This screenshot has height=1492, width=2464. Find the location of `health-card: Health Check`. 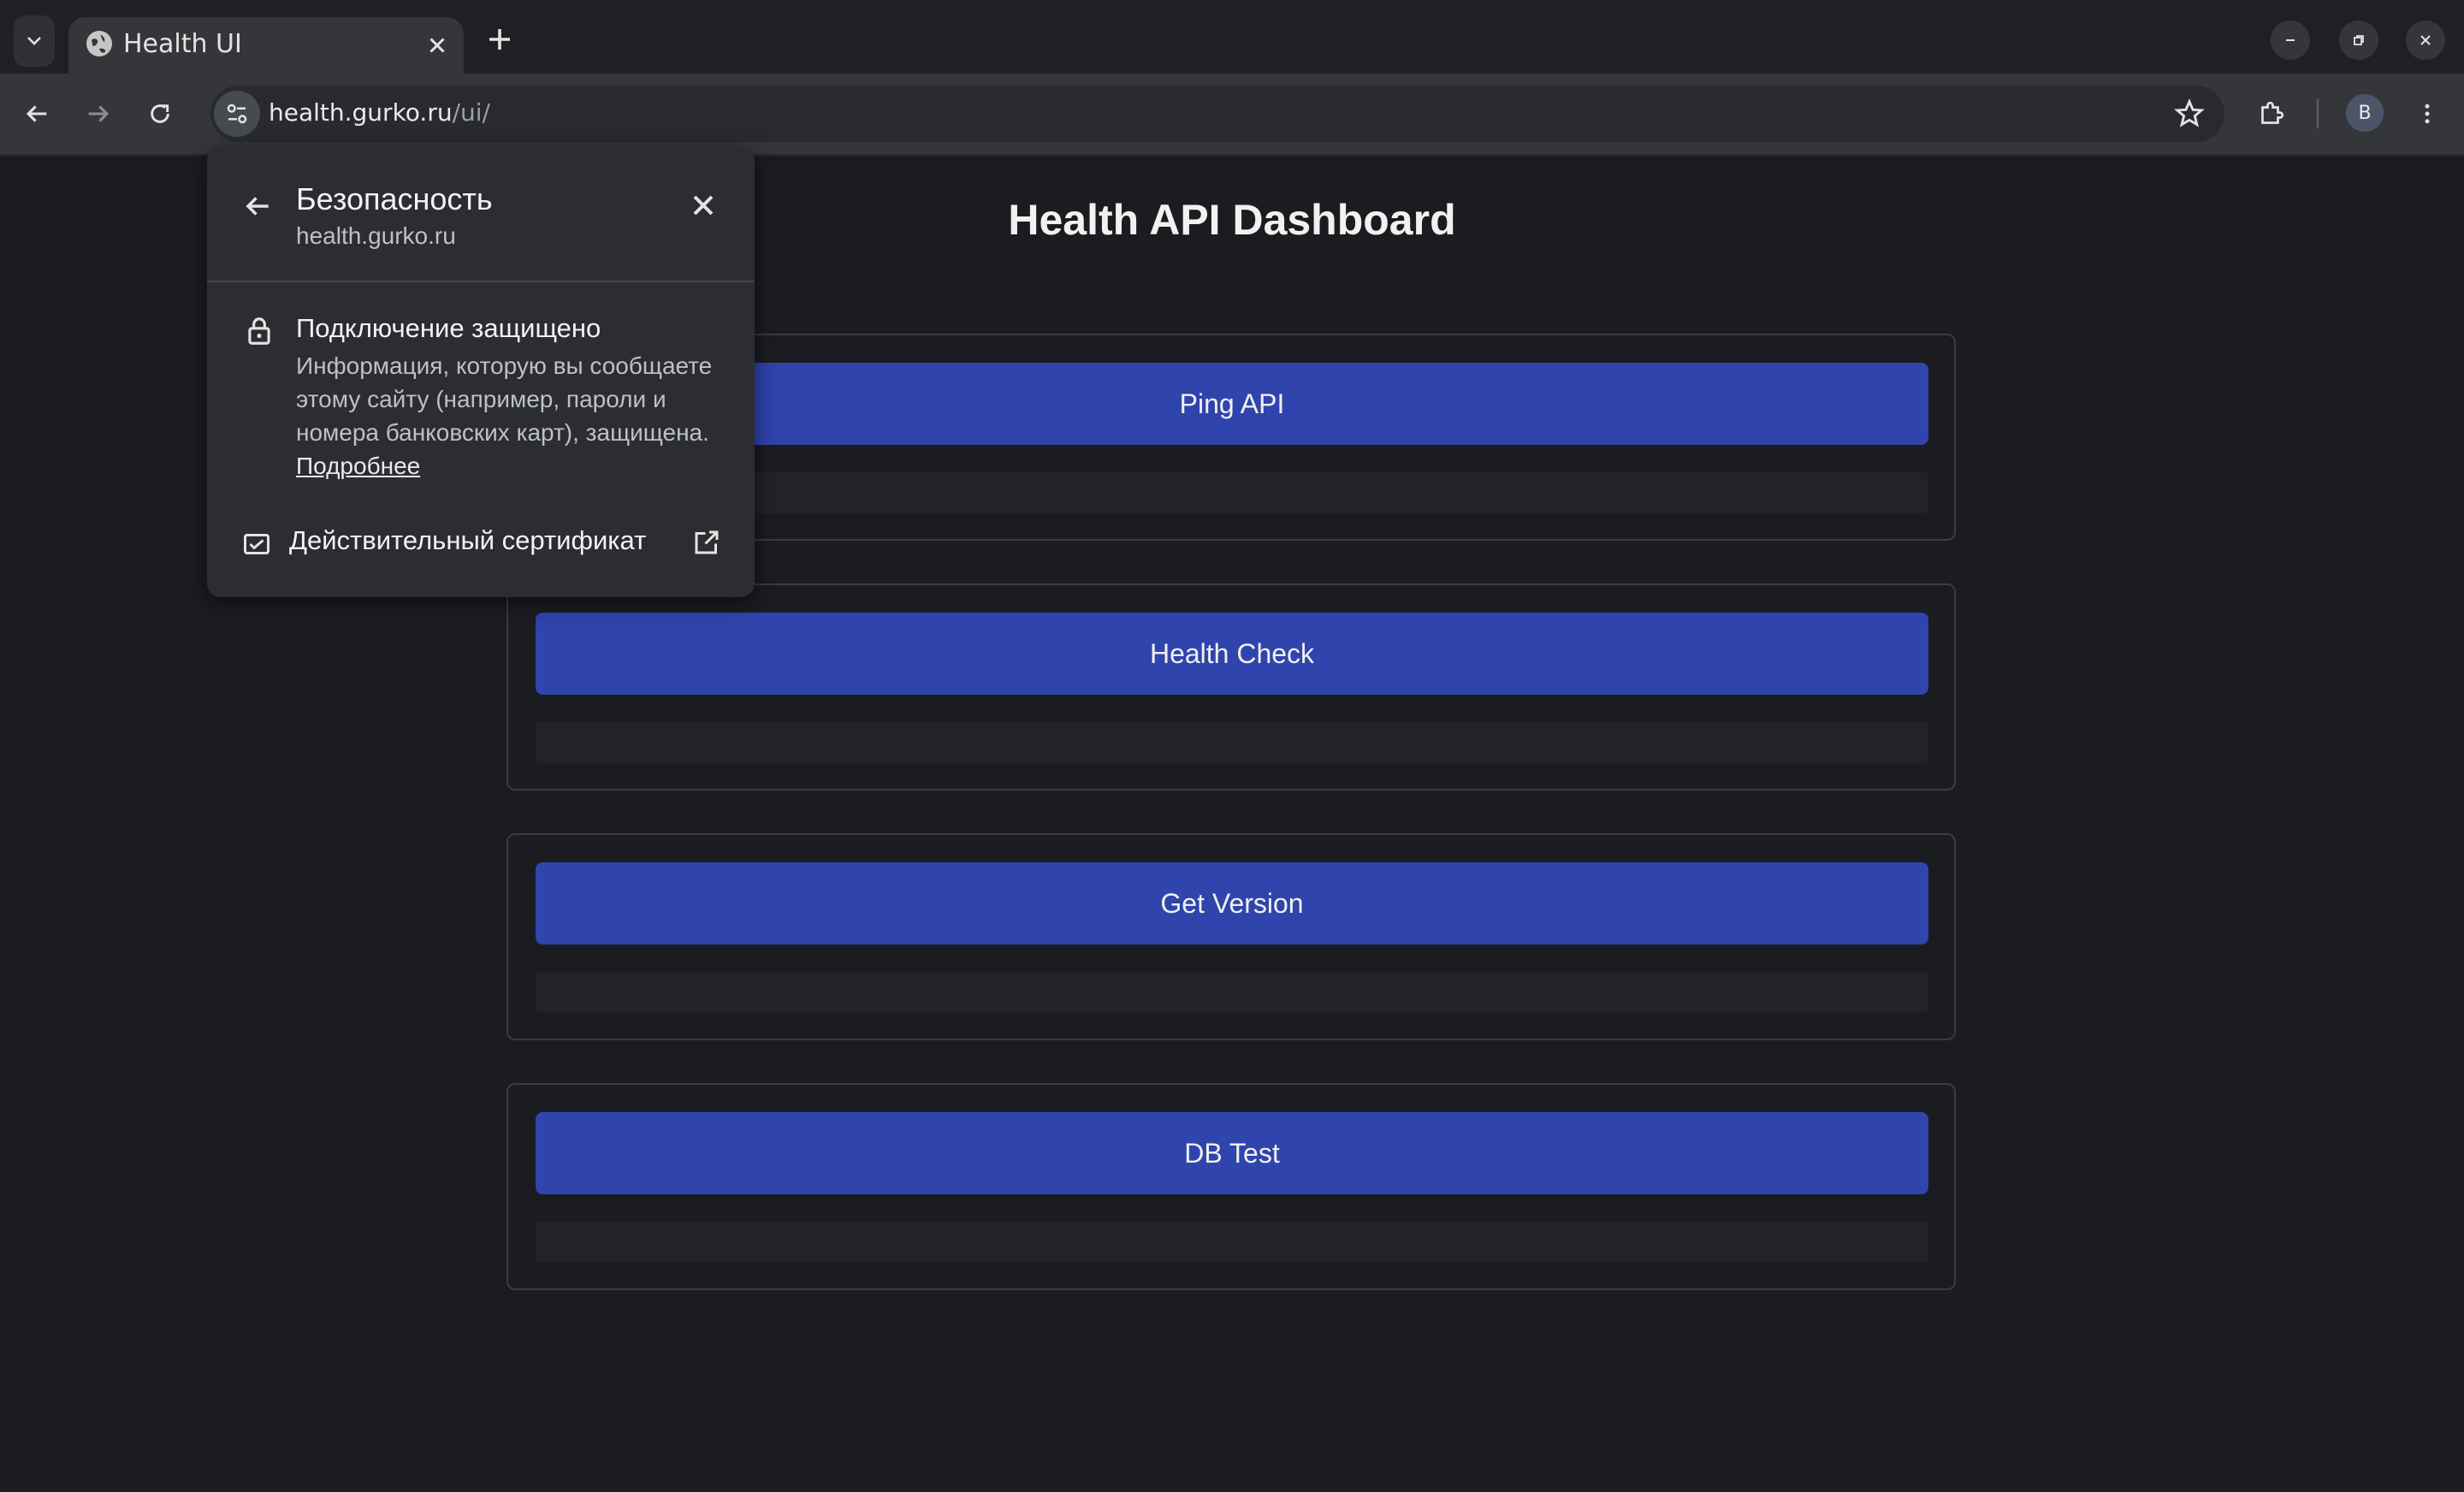

health-card: Health Check is located at coordinates (1231, 686).